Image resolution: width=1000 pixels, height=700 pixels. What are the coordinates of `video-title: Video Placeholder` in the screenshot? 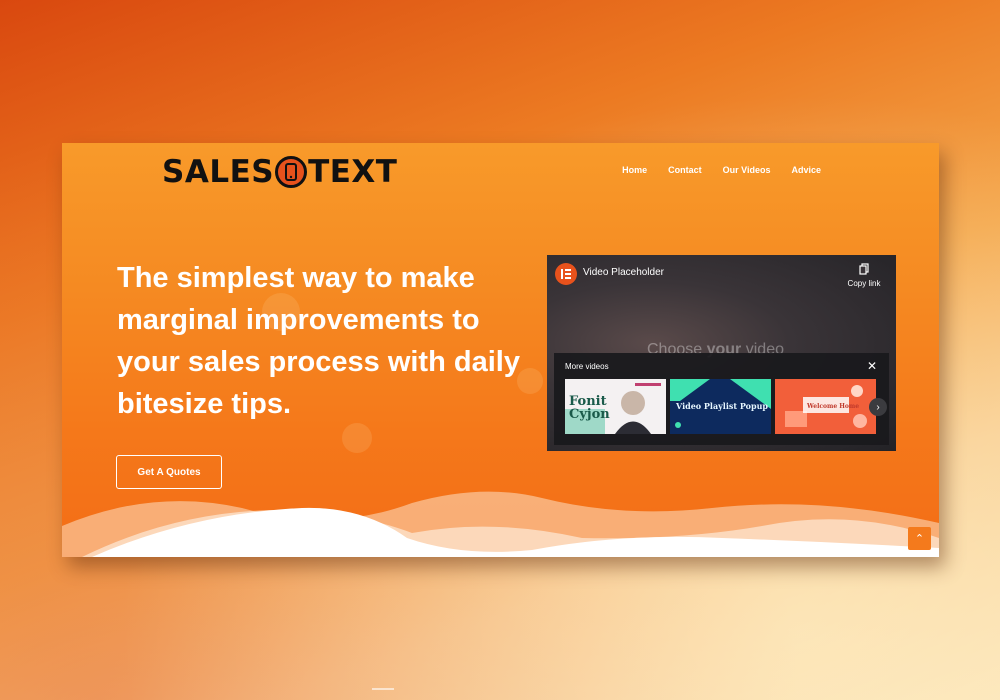 It's located at (623, 272).